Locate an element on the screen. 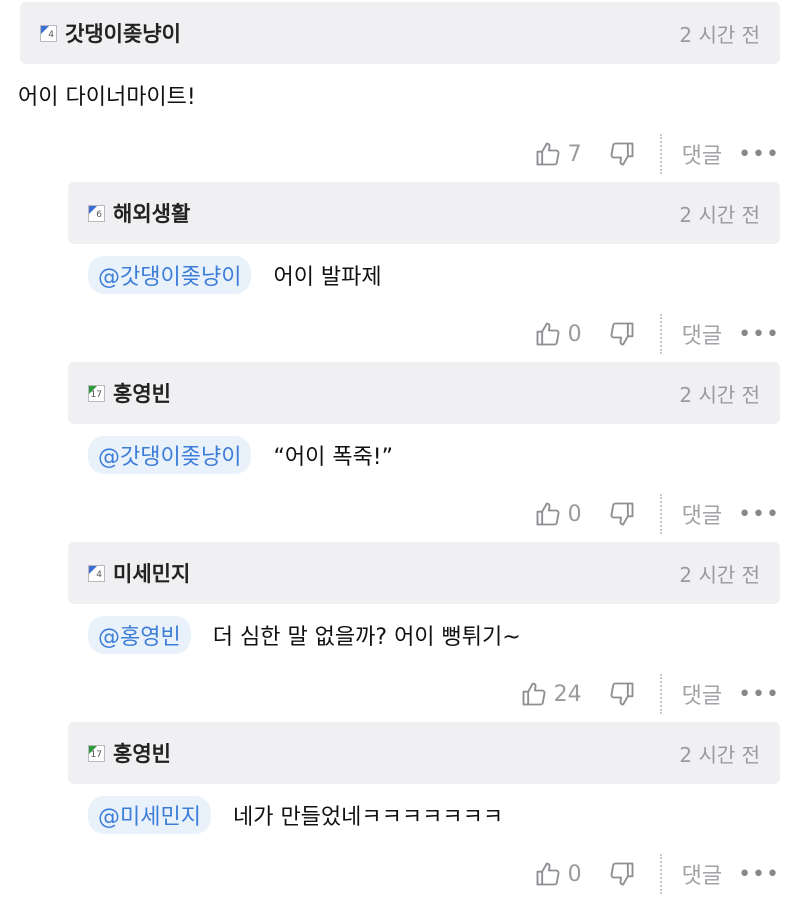 Image resolution: width=800 pixels, height=902 pixels. mention-tag: @미세민지 is located at coordinates (149, 815).